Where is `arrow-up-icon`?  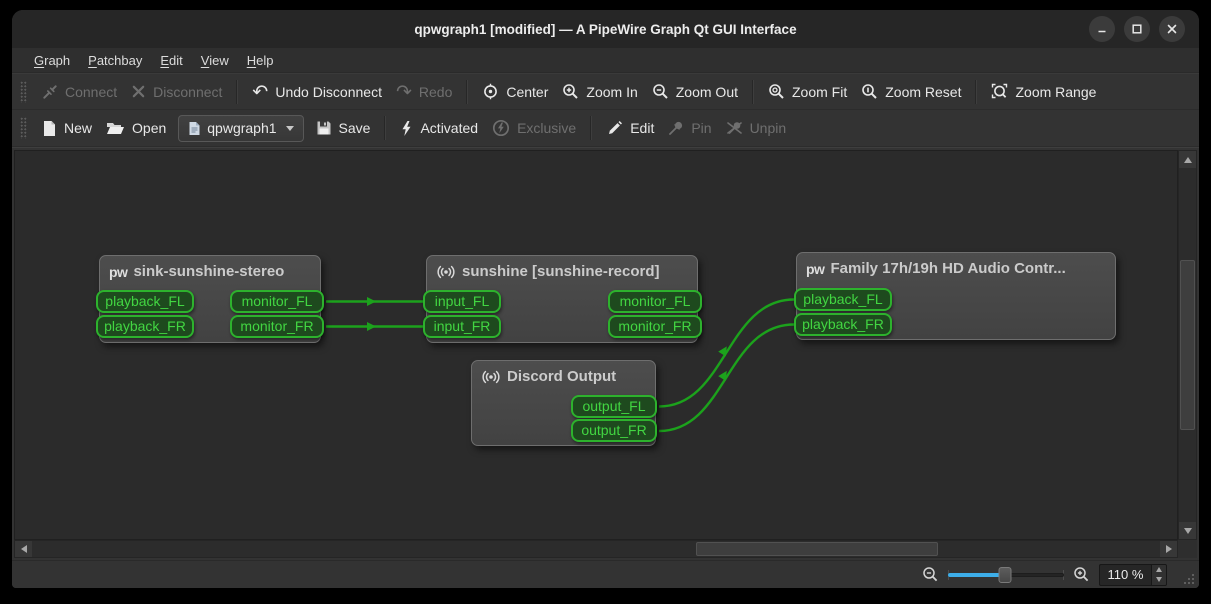
arrow-up-icon is located at coordinates (1159, 569).